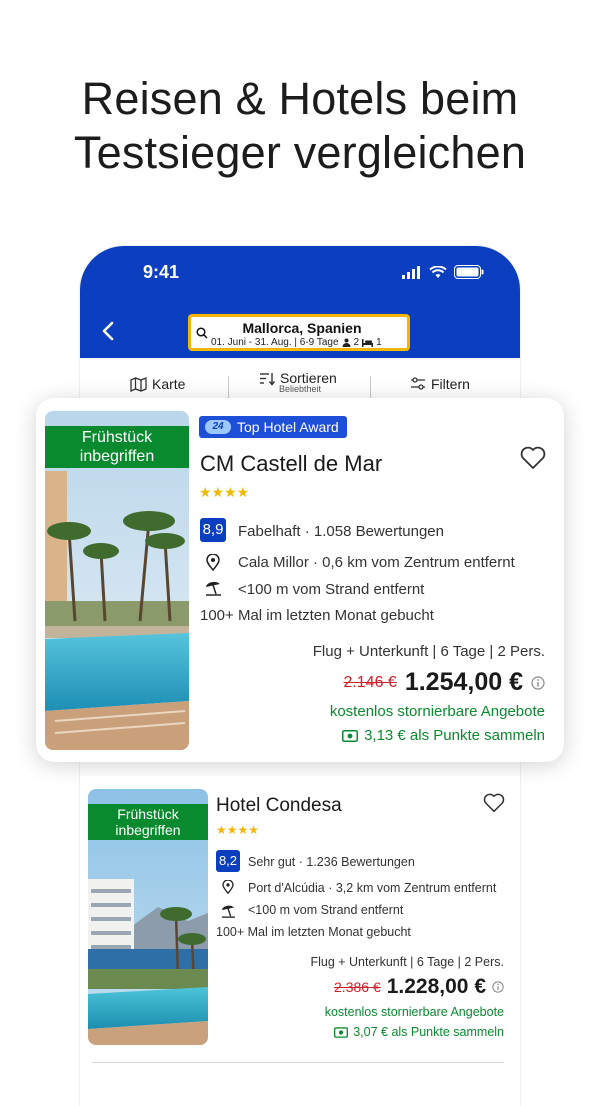 The height and width of the screenshot is (1106, 600). I want to click on search-dates: 01. Juni - 31. Aug. | 6-9 Tage, so click(275, 342).